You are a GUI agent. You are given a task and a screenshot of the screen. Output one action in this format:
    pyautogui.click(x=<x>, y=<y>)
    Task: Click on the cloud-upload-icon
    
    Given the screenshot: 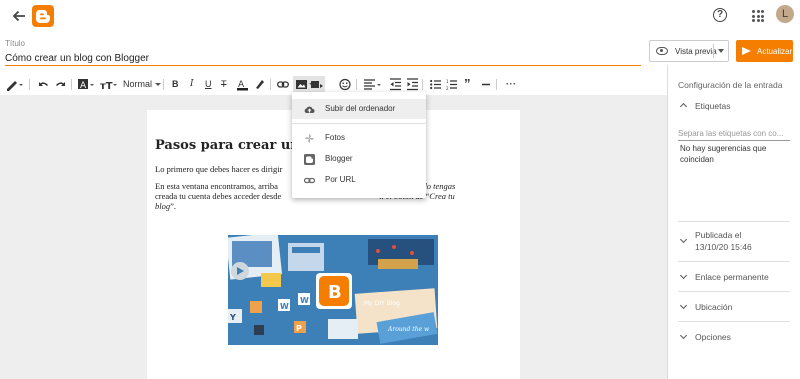 What is the action you would take?
    pyautogui.click(x=309, y=109)
    